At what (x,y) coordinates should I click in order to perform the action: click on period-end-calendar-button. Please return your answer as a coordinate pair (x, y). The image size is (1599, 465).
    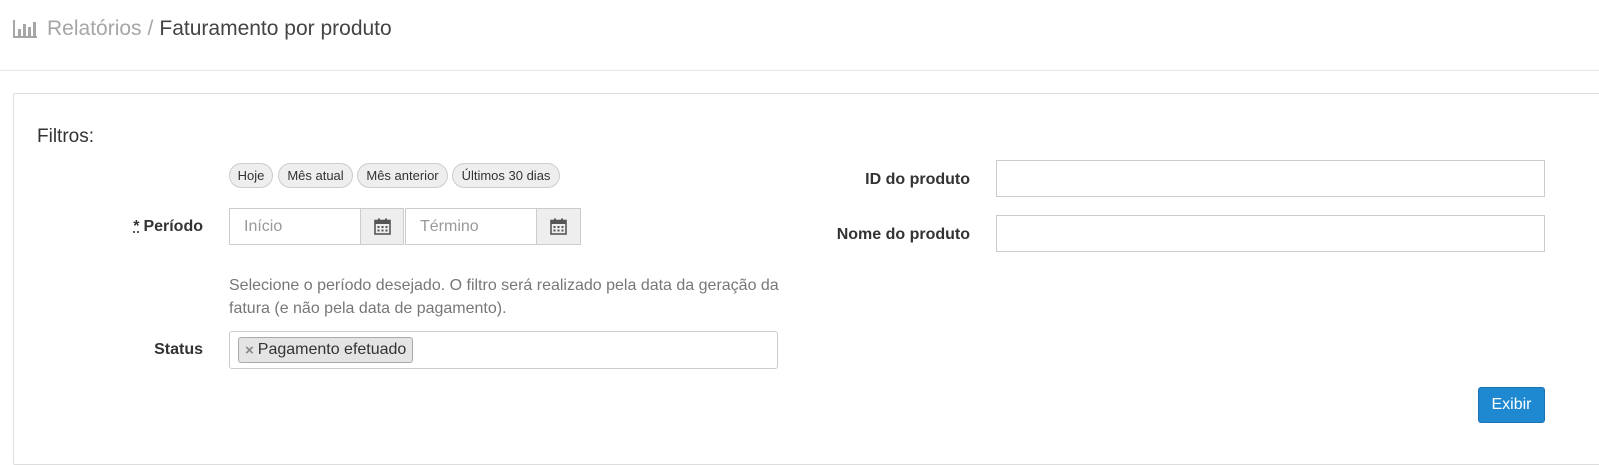
    Looking at the image, I should click on (558, 226).